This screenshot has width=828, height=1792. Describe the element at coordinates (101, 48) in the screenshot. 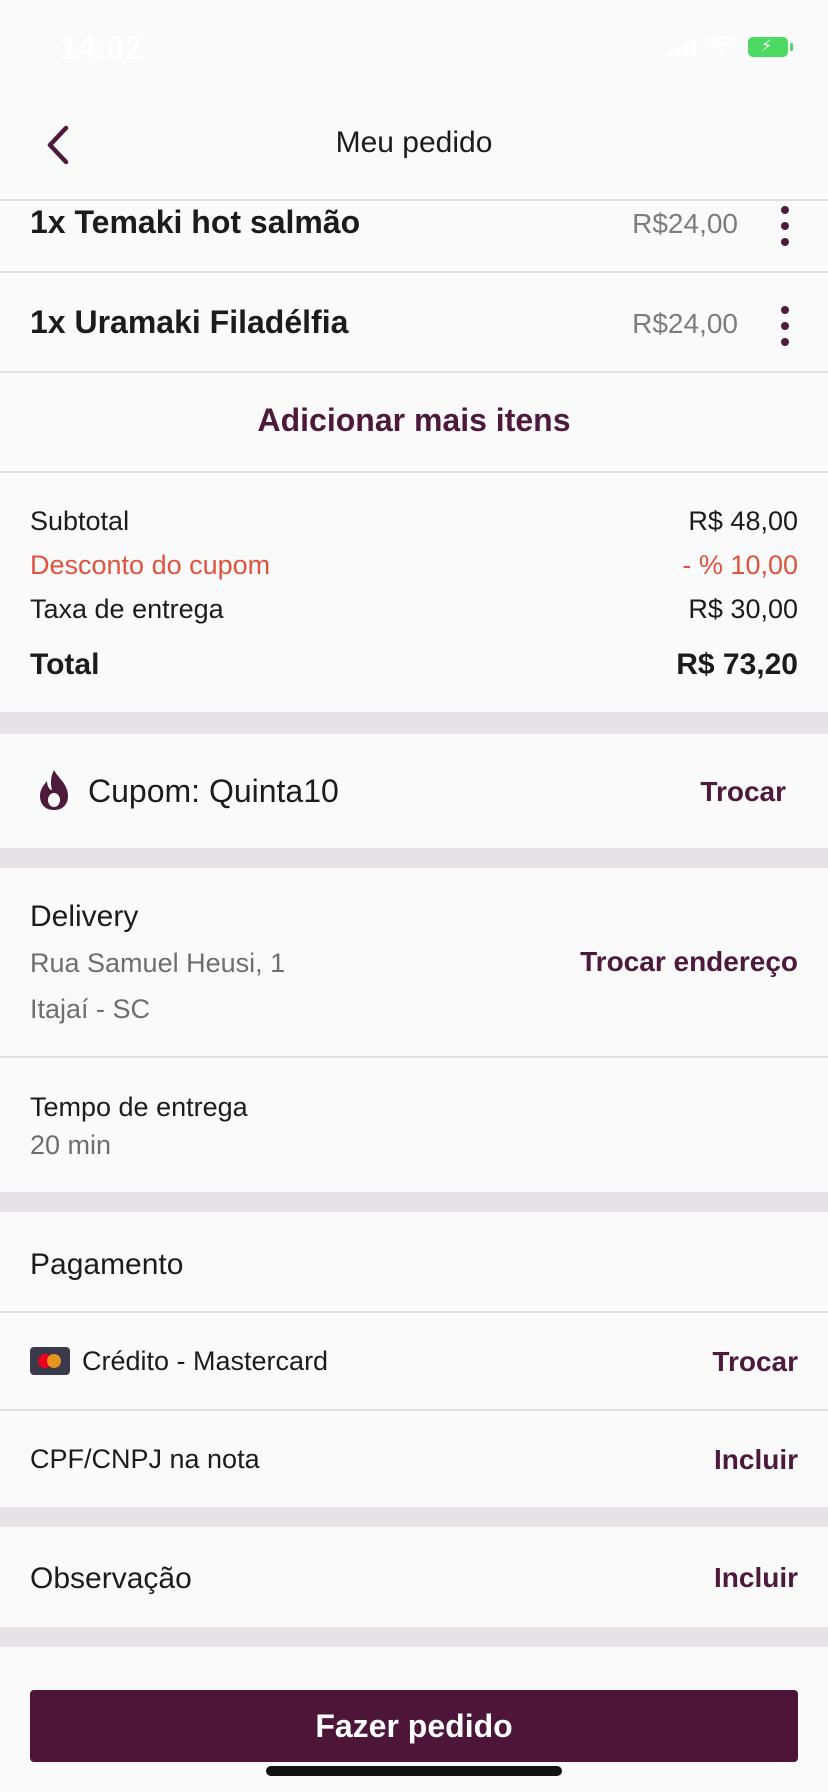

I see `status-time: 14:02` at that location.